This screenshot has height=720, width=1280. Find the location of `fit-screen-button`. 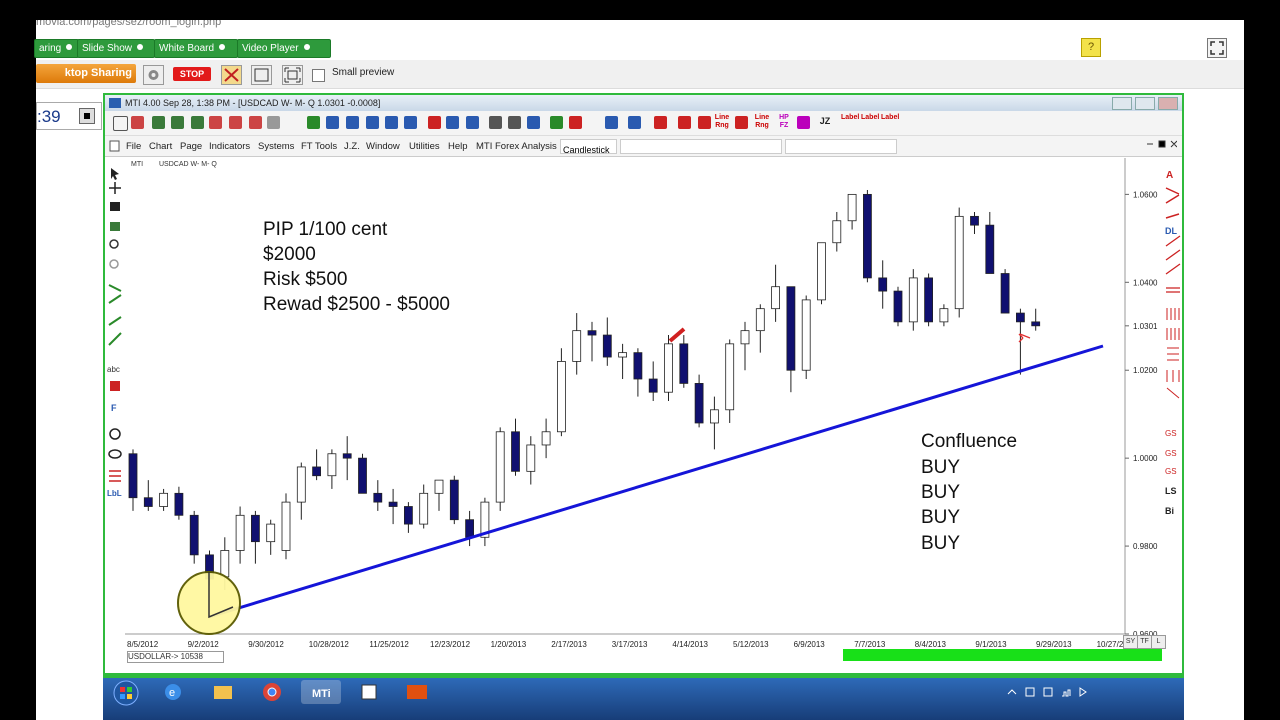

fit-screen-button is located at coordinates (292, 75).